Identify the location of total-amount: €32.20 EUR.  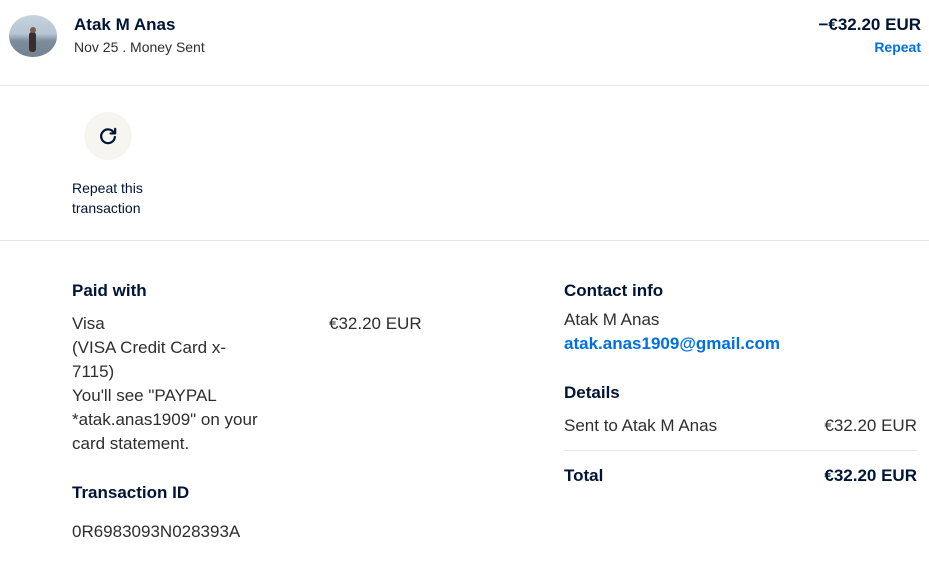
(870, 475).